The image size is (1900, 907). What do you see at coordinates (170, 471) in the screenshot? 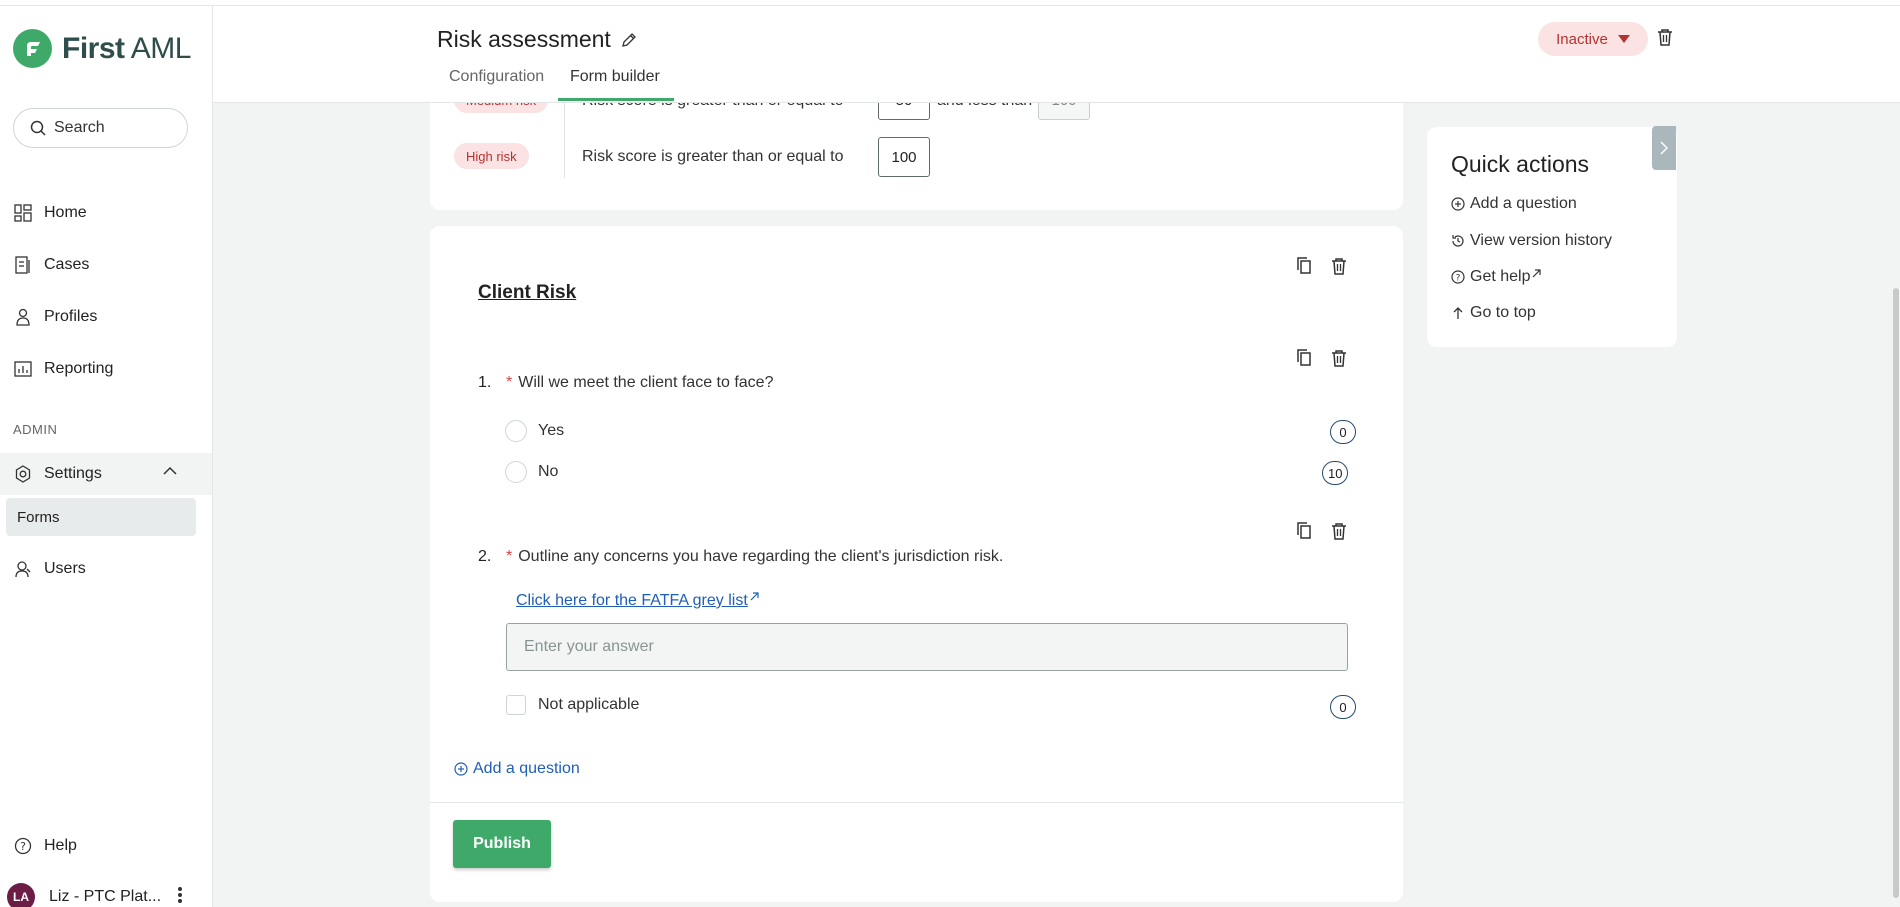
I see `chevron-up-icon` at bounding box center [170, 471].